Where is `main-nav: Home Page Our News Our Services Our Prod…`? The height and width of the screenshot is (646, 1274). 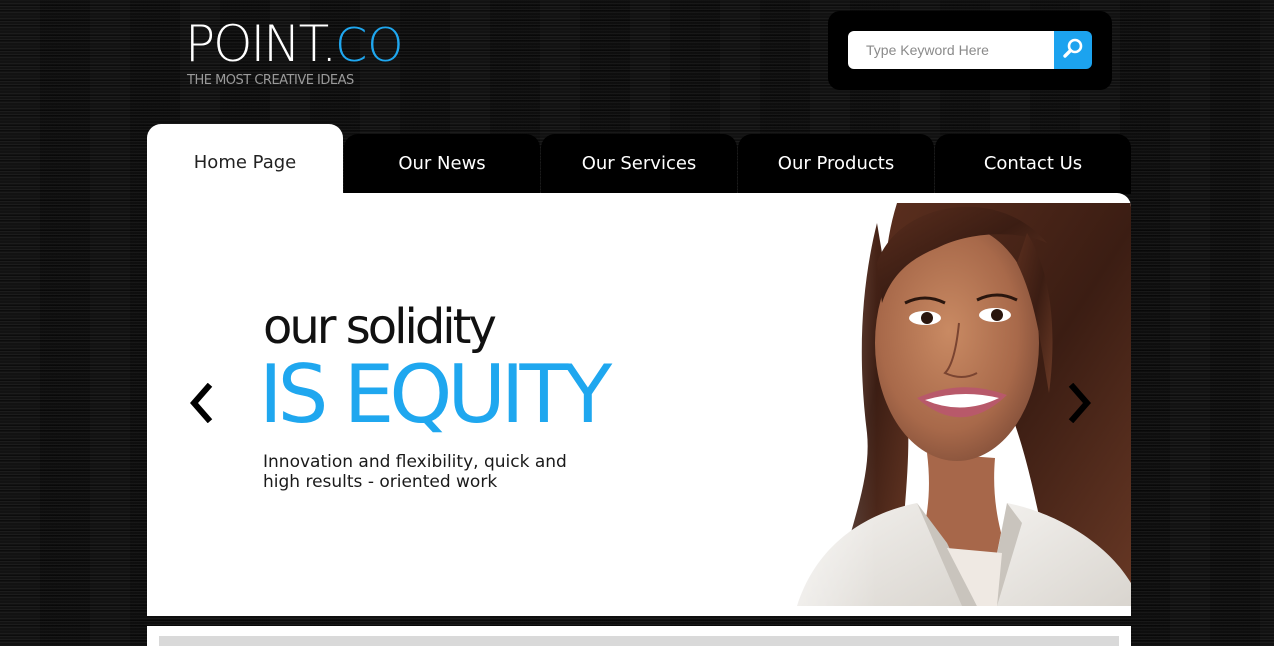
main-nav: Home Page Our News Our Services Our Prod… is located at coordinates (639, 159).